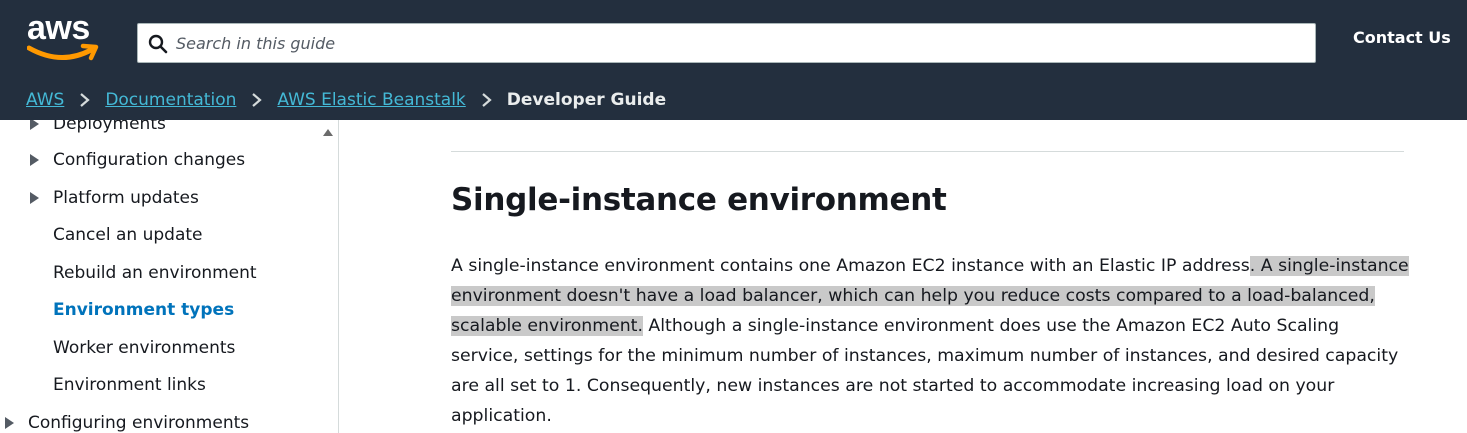 Image resolution: width=1467 pixels, height=433 pixels. I want to click on page-title: Single-instance environment, so click(699, 200).